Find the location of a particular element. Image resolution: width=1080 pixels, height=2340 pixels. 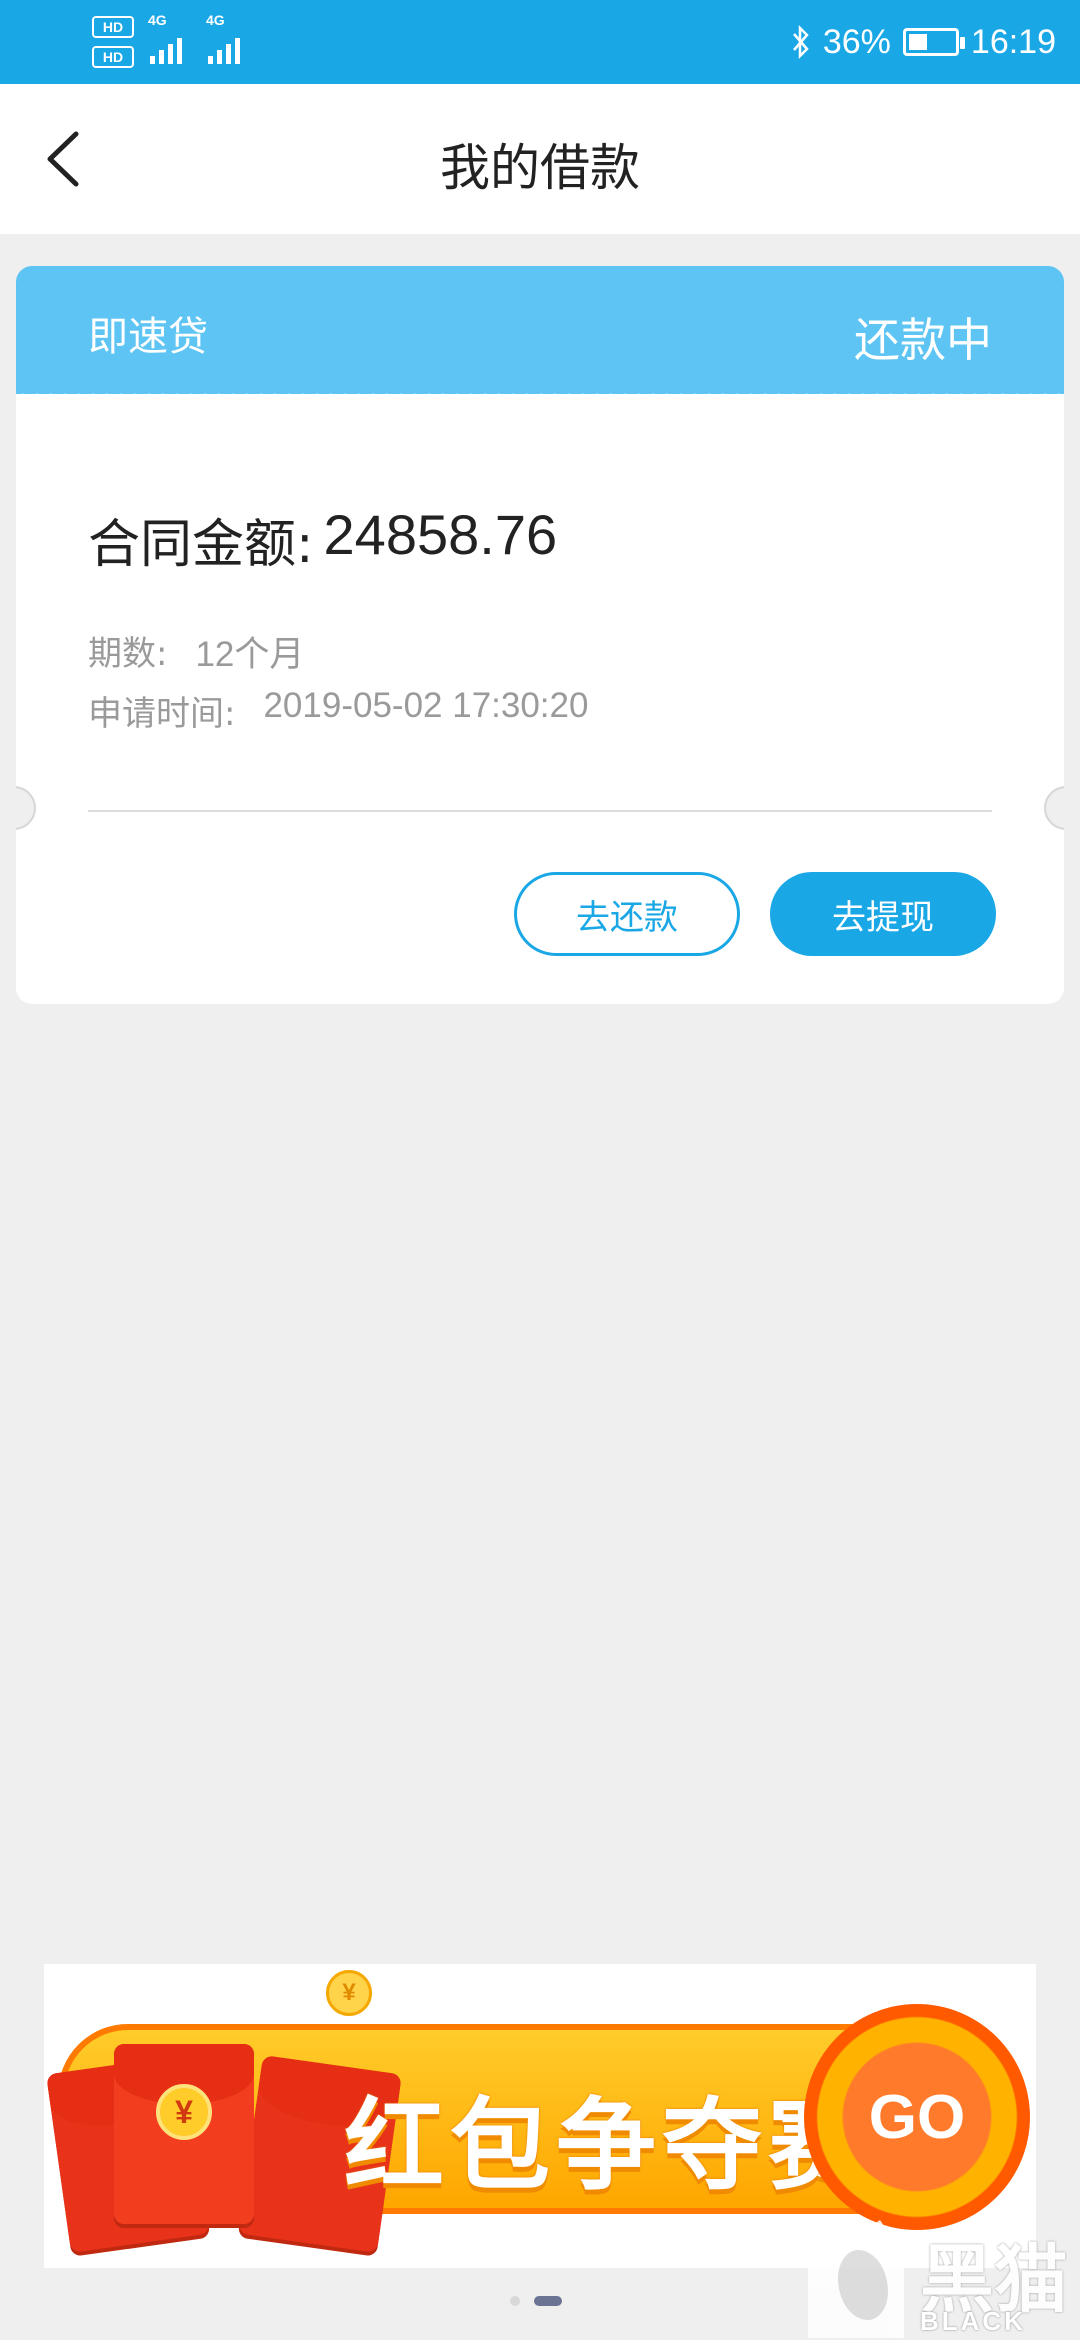

status-bar: HD HD 4G 4G 36% 16:19 is located at coordinates (540, 42).